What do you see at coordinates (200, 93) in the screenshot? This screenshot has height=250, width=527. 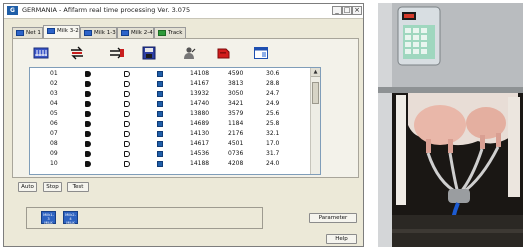 I see `value-col-1: 13932` at bounding box center [200, 93].